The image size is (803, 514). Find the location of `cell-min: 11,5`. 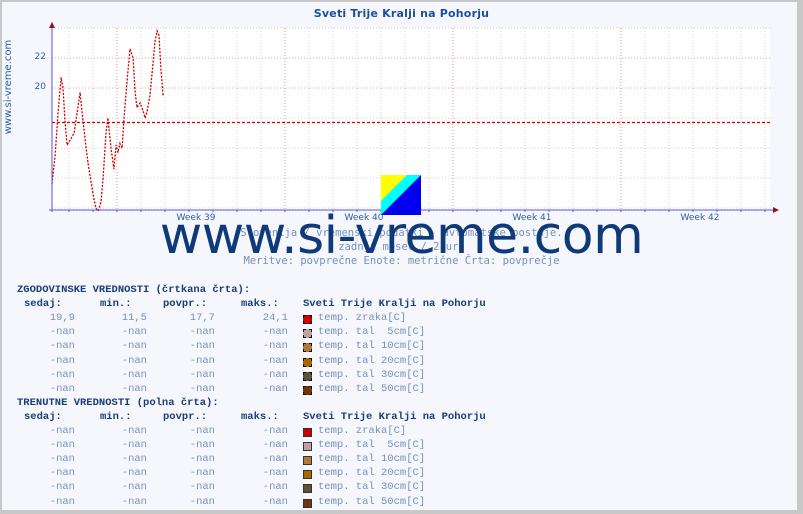

cell-min: 11,5 is located at coordinates (134, 318).